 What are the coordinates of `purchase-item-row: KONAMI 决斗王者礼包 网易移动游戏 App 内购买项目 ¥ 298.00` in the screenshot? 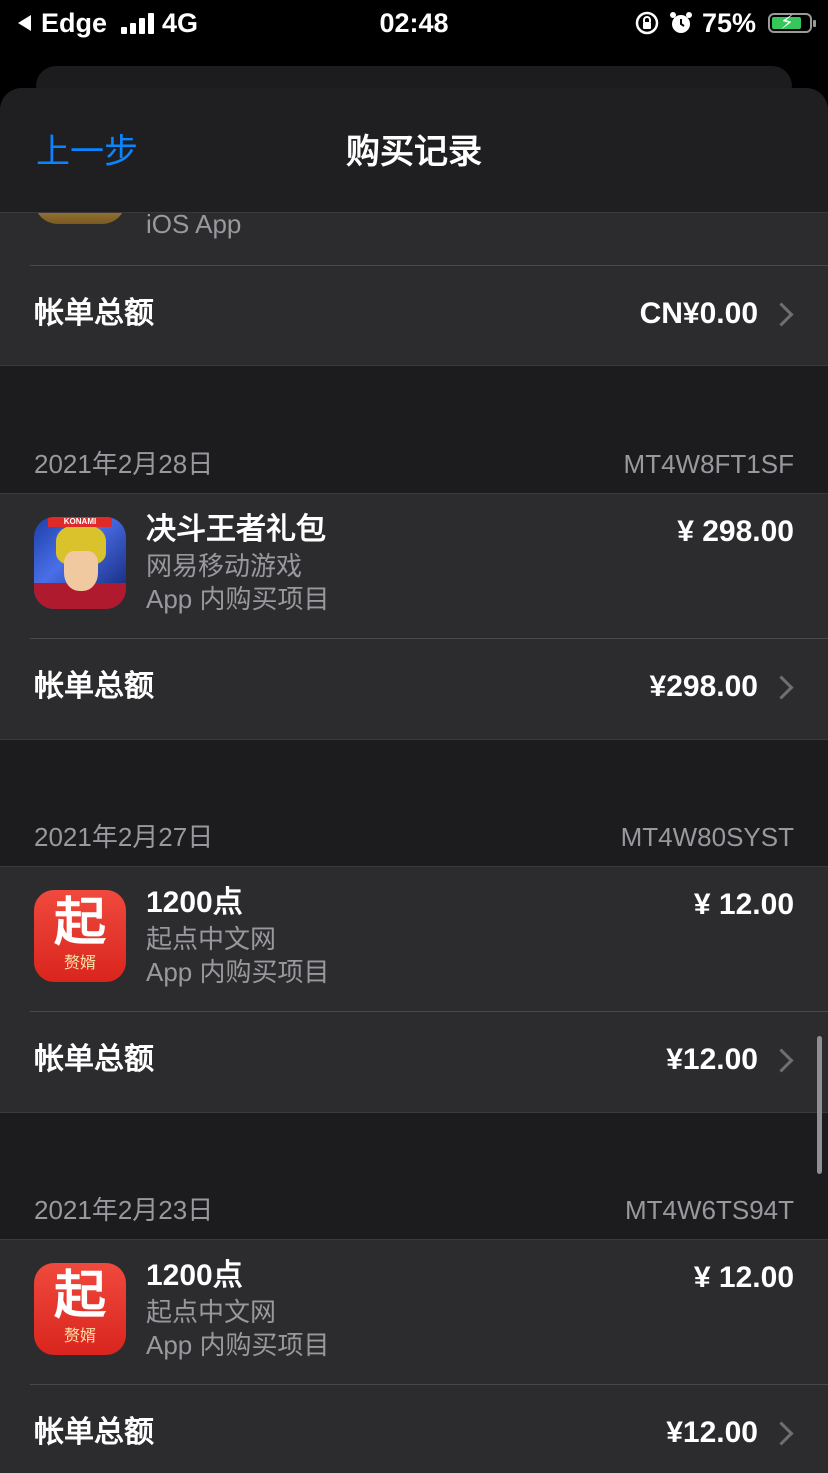 It's located at (414, 565).